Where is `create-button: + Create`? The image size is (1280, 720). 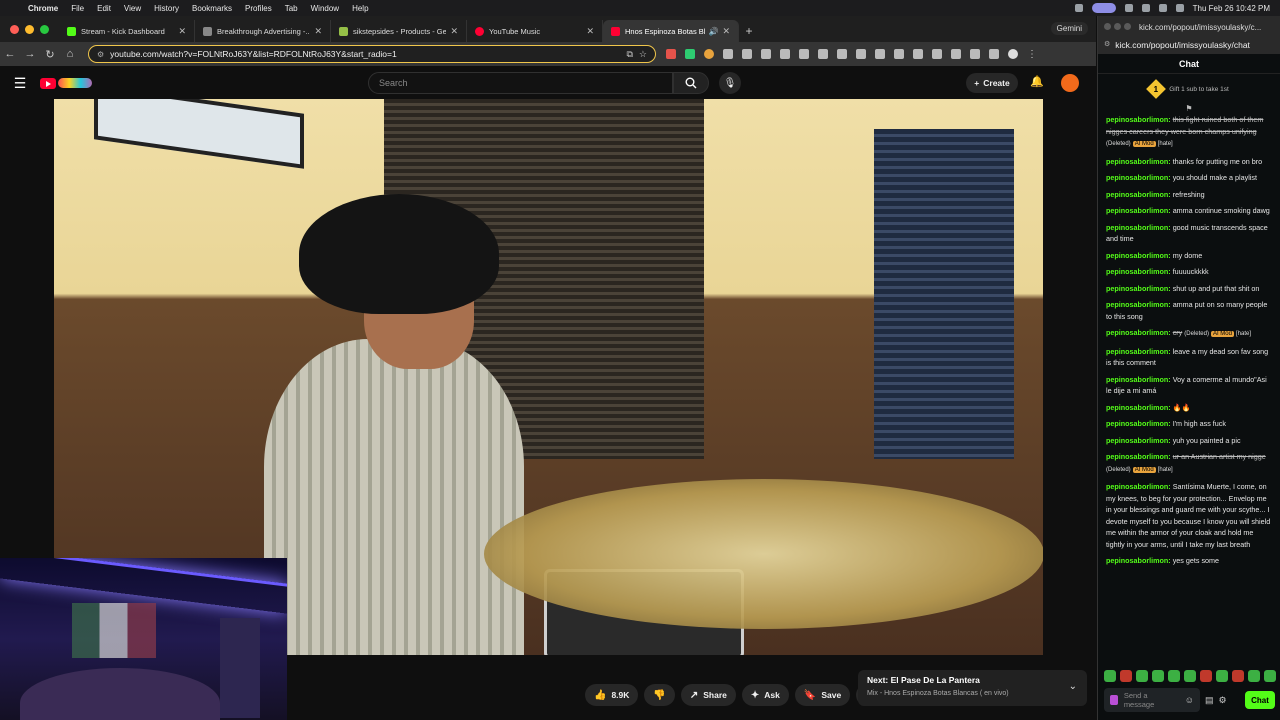 create-button: + Create is located at coordinates (992, 83).